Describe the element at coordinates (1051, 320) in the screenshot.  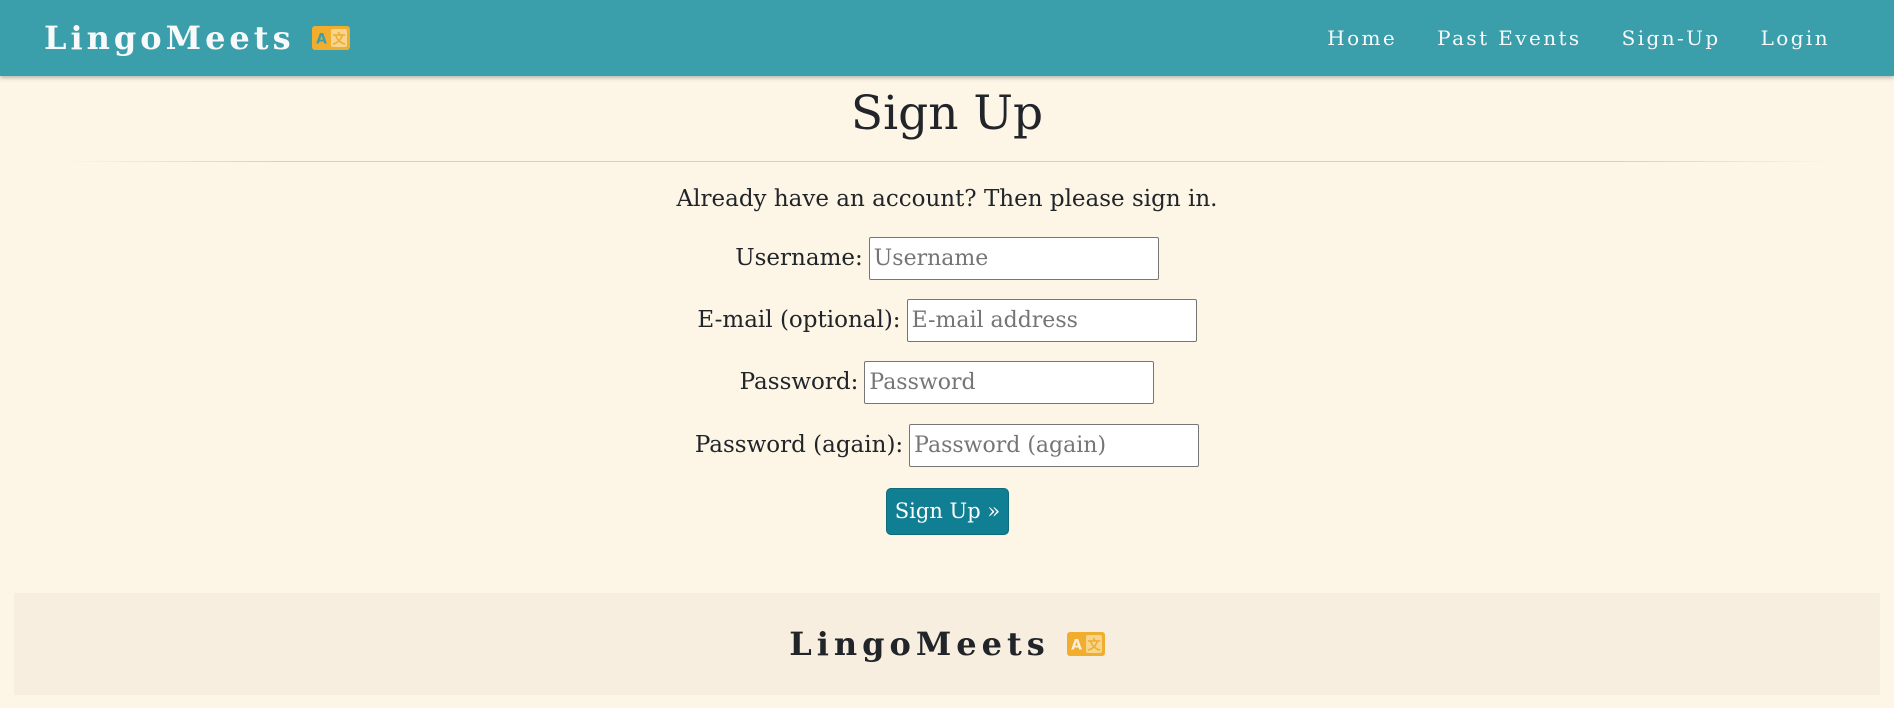
I see `email-input` at that location.